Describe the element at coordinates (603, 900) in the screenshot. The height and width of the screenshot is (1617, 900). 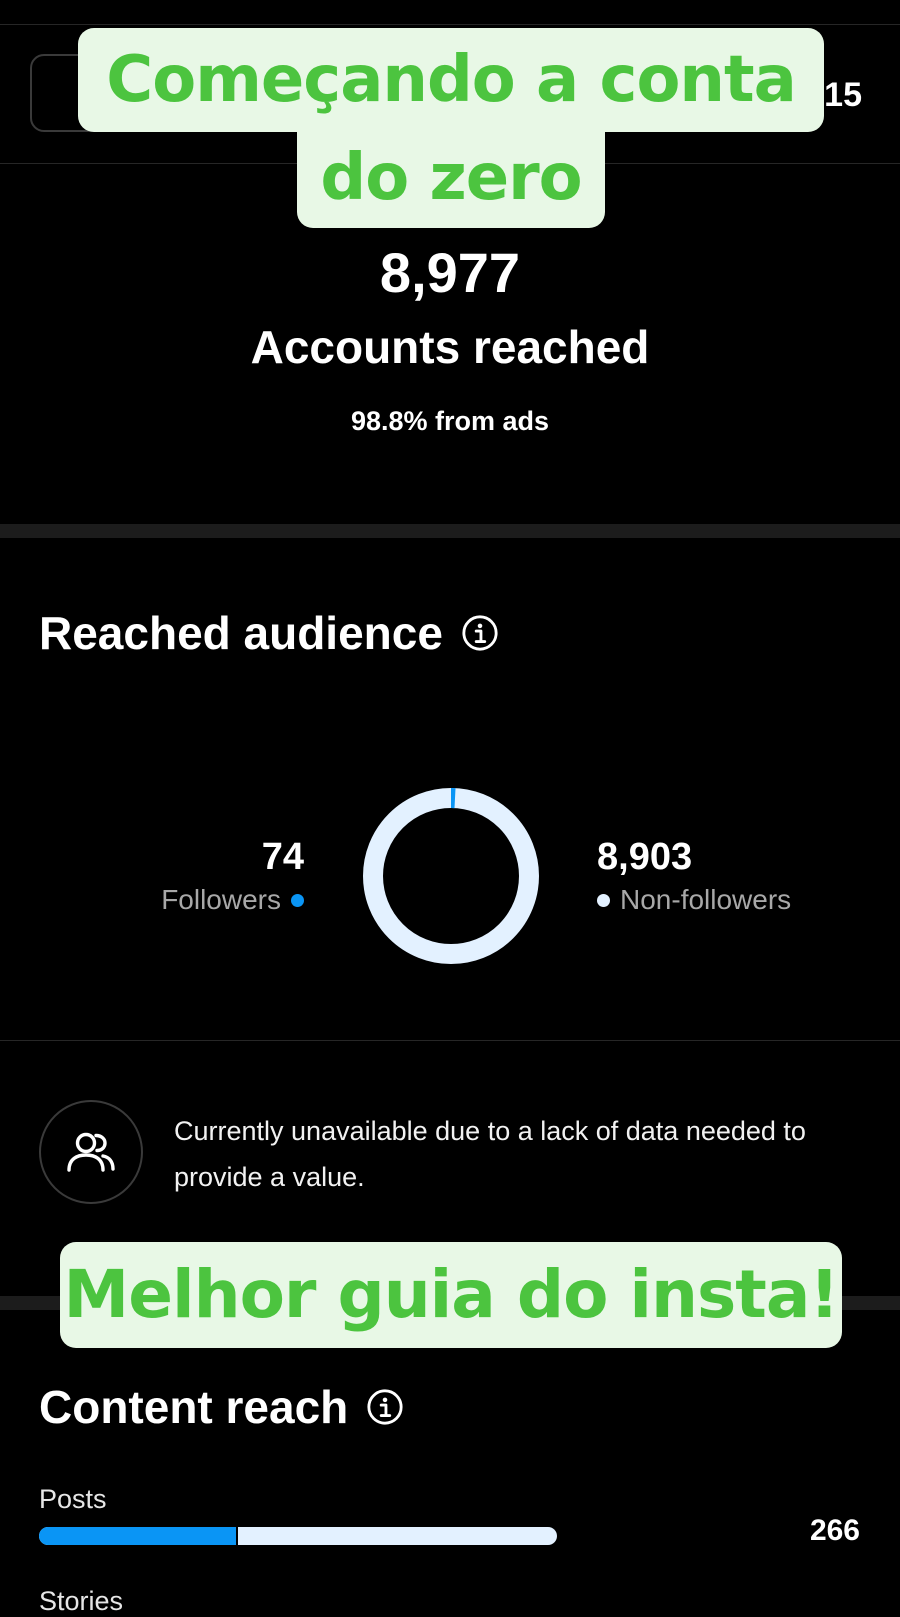
I see `non-followers-dot-icon` at that location.